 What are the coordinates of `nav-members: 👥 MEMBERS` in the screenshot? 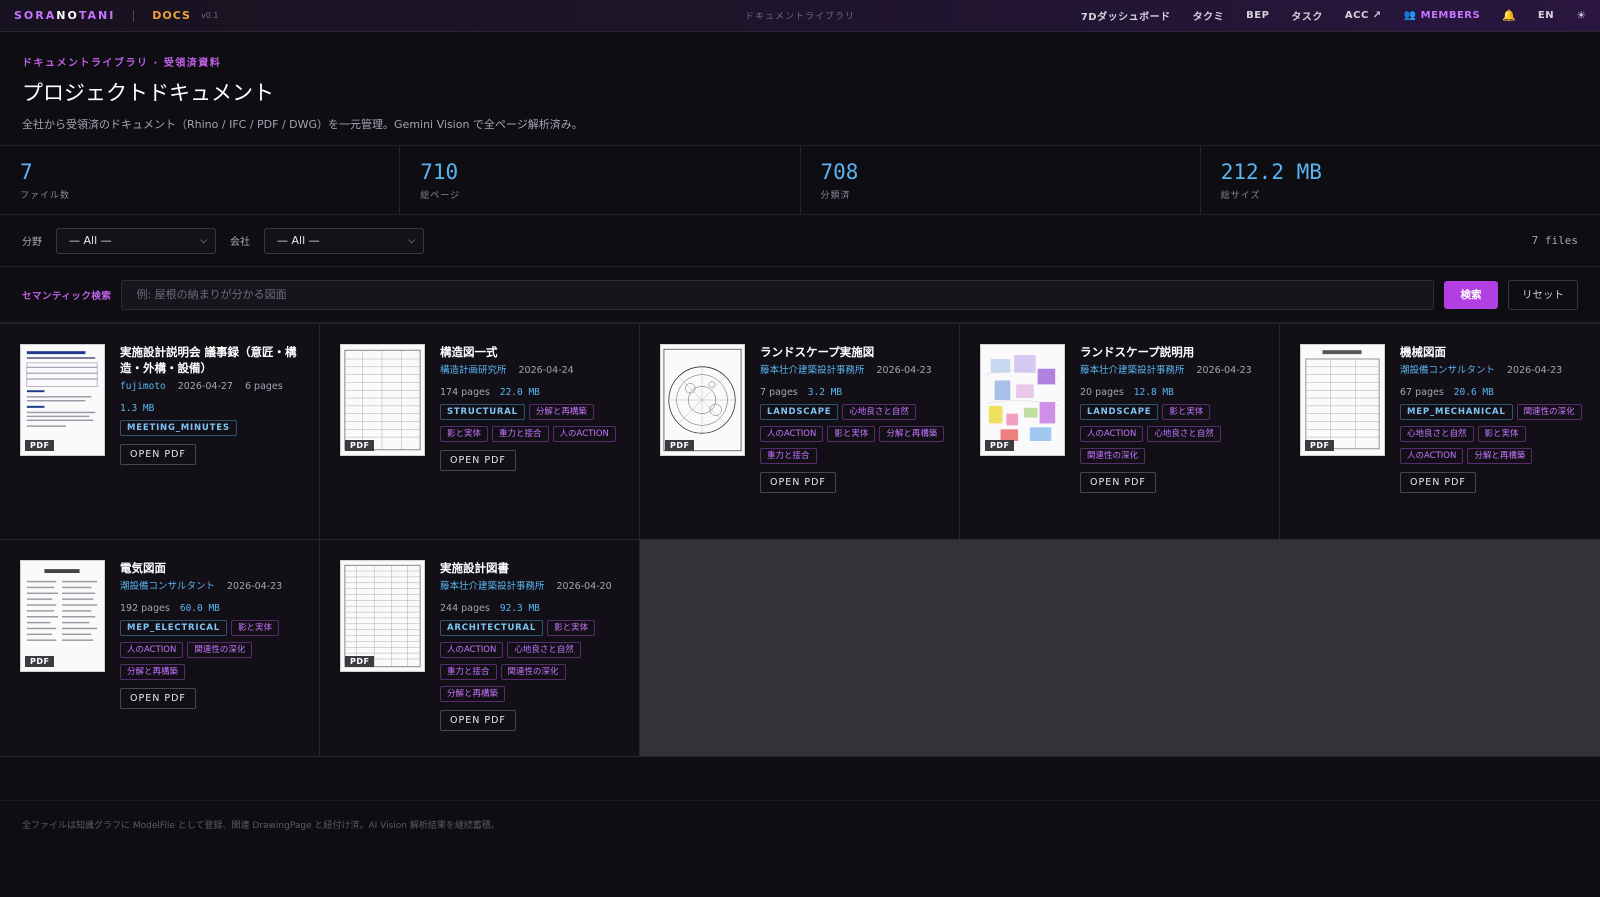 It's located at (1442, 15).